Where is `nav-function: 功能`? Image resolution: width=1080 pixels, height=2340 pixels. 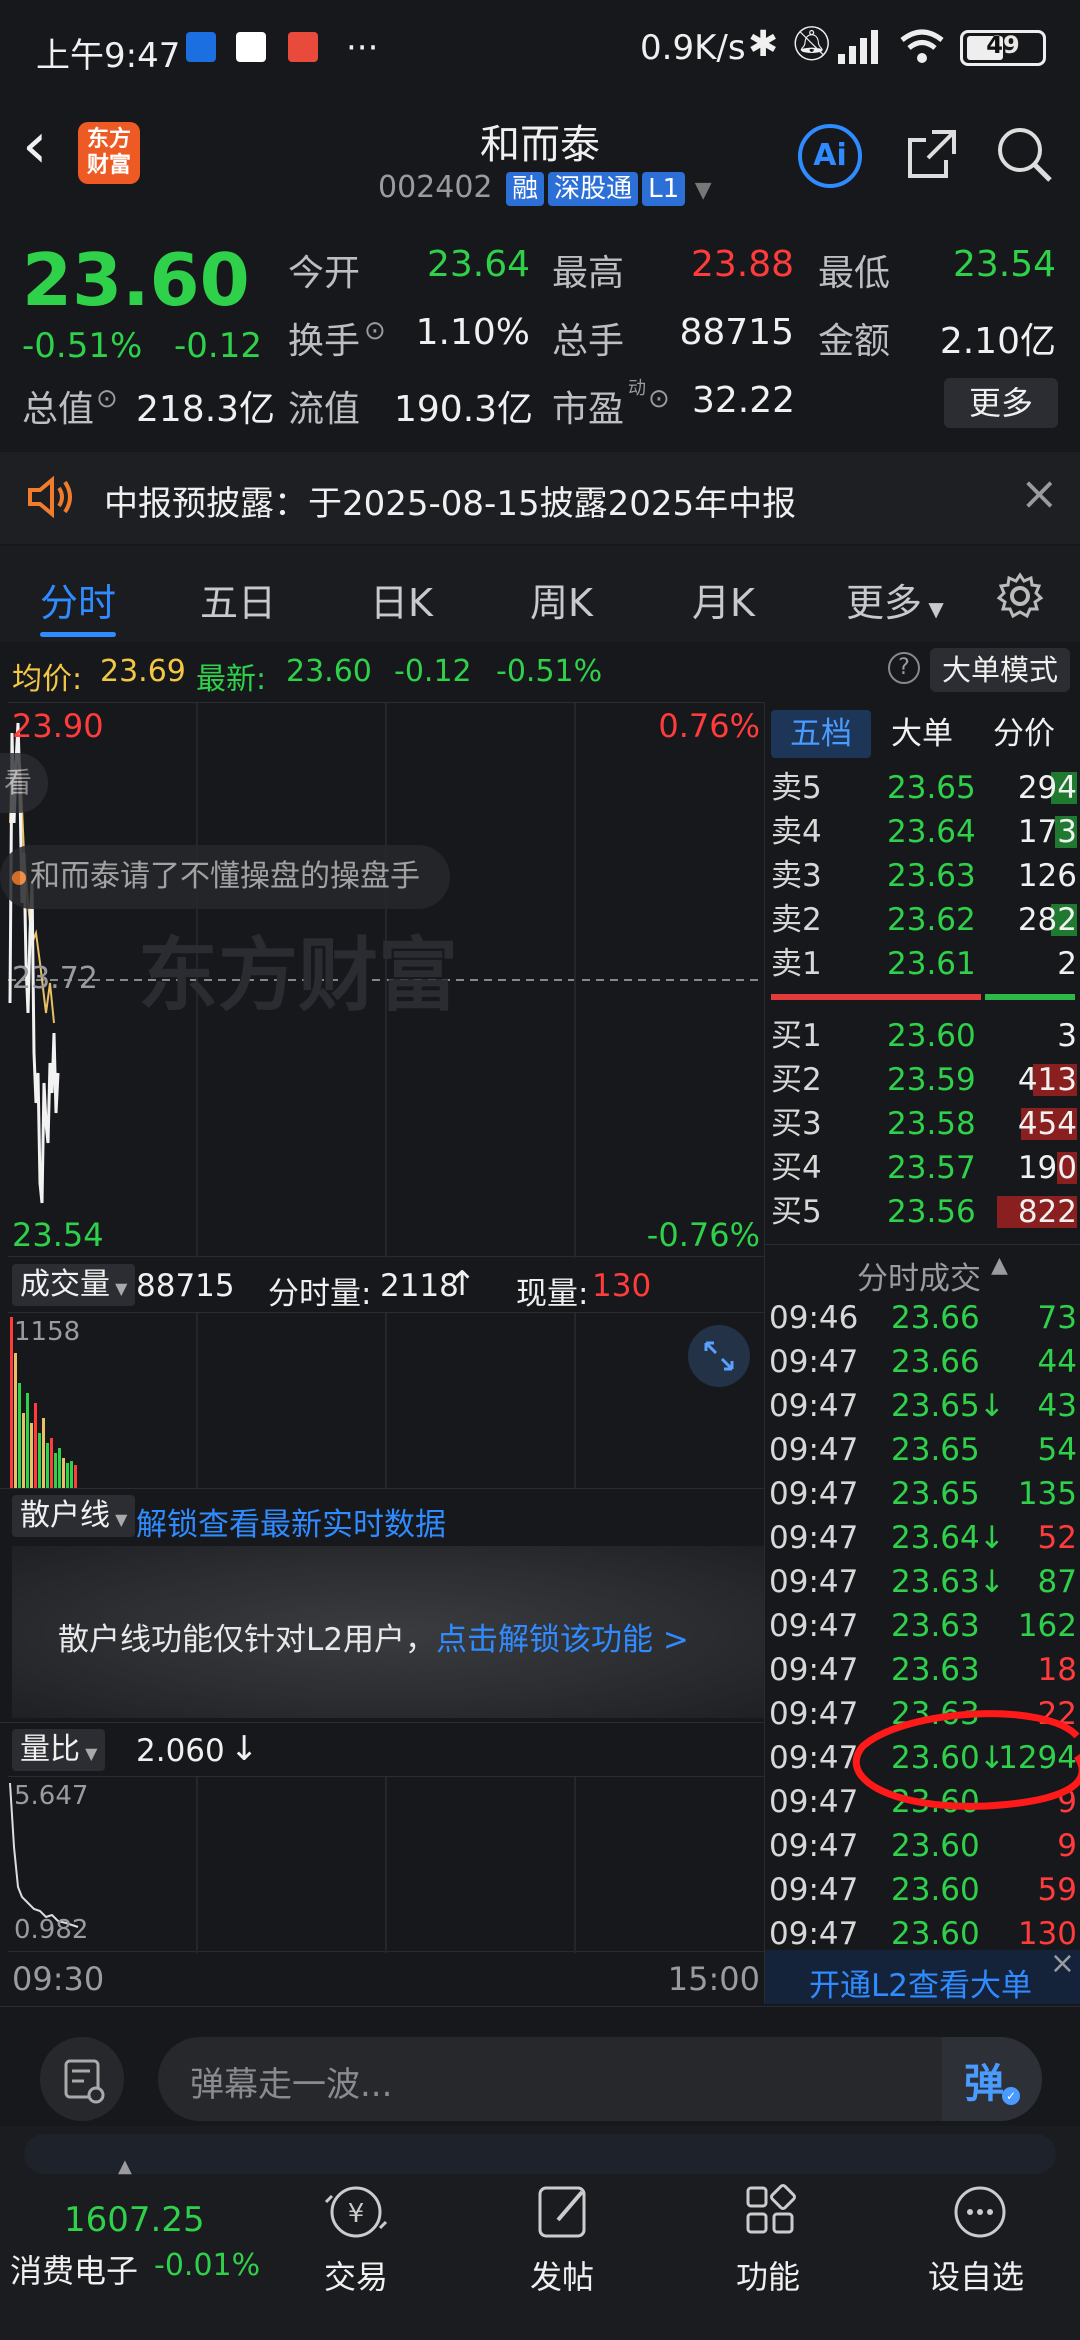 nav-function: 功能 is located at coordinates (768, 2275).